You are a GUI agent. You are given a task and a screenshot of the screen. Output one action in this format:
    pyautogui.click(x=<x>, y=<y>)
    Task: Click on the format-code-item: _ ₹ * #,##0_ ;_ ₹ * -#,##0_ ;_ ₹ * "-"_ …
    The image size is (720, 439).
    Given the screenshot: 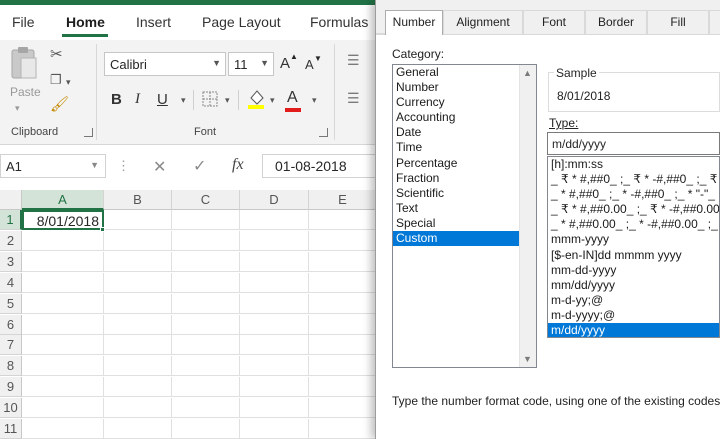 What is the action you would take?
    pyautogui.click(x=633, y=179)
    